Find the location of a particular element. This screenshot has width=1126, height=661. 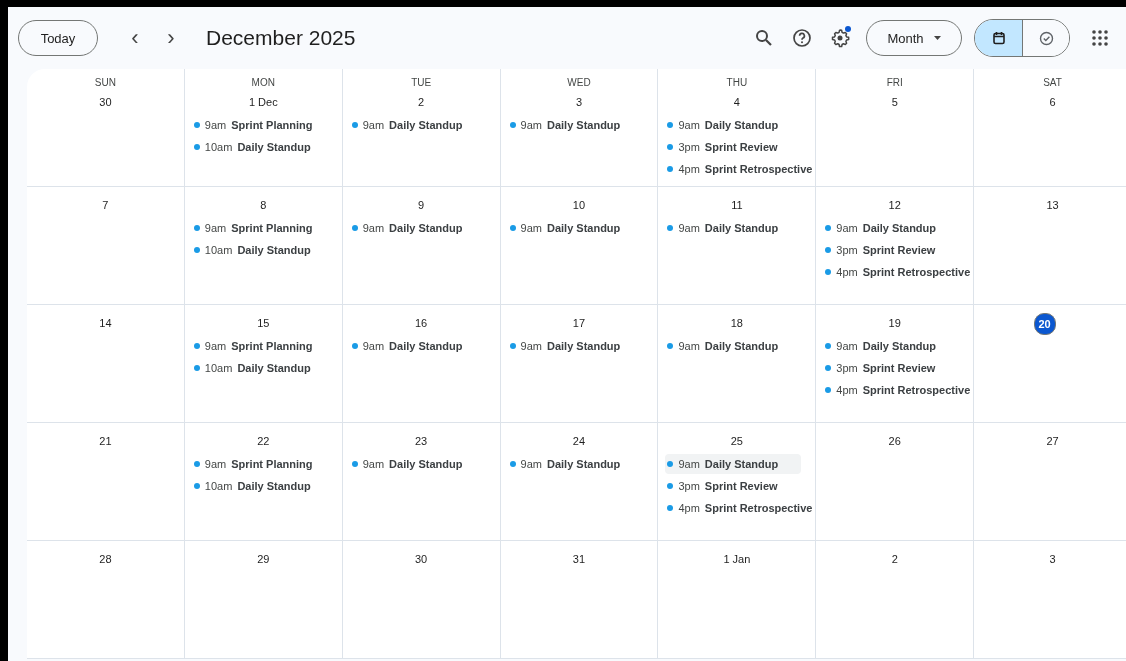

calendar-view-toggle is located at coordinates (998, 38).